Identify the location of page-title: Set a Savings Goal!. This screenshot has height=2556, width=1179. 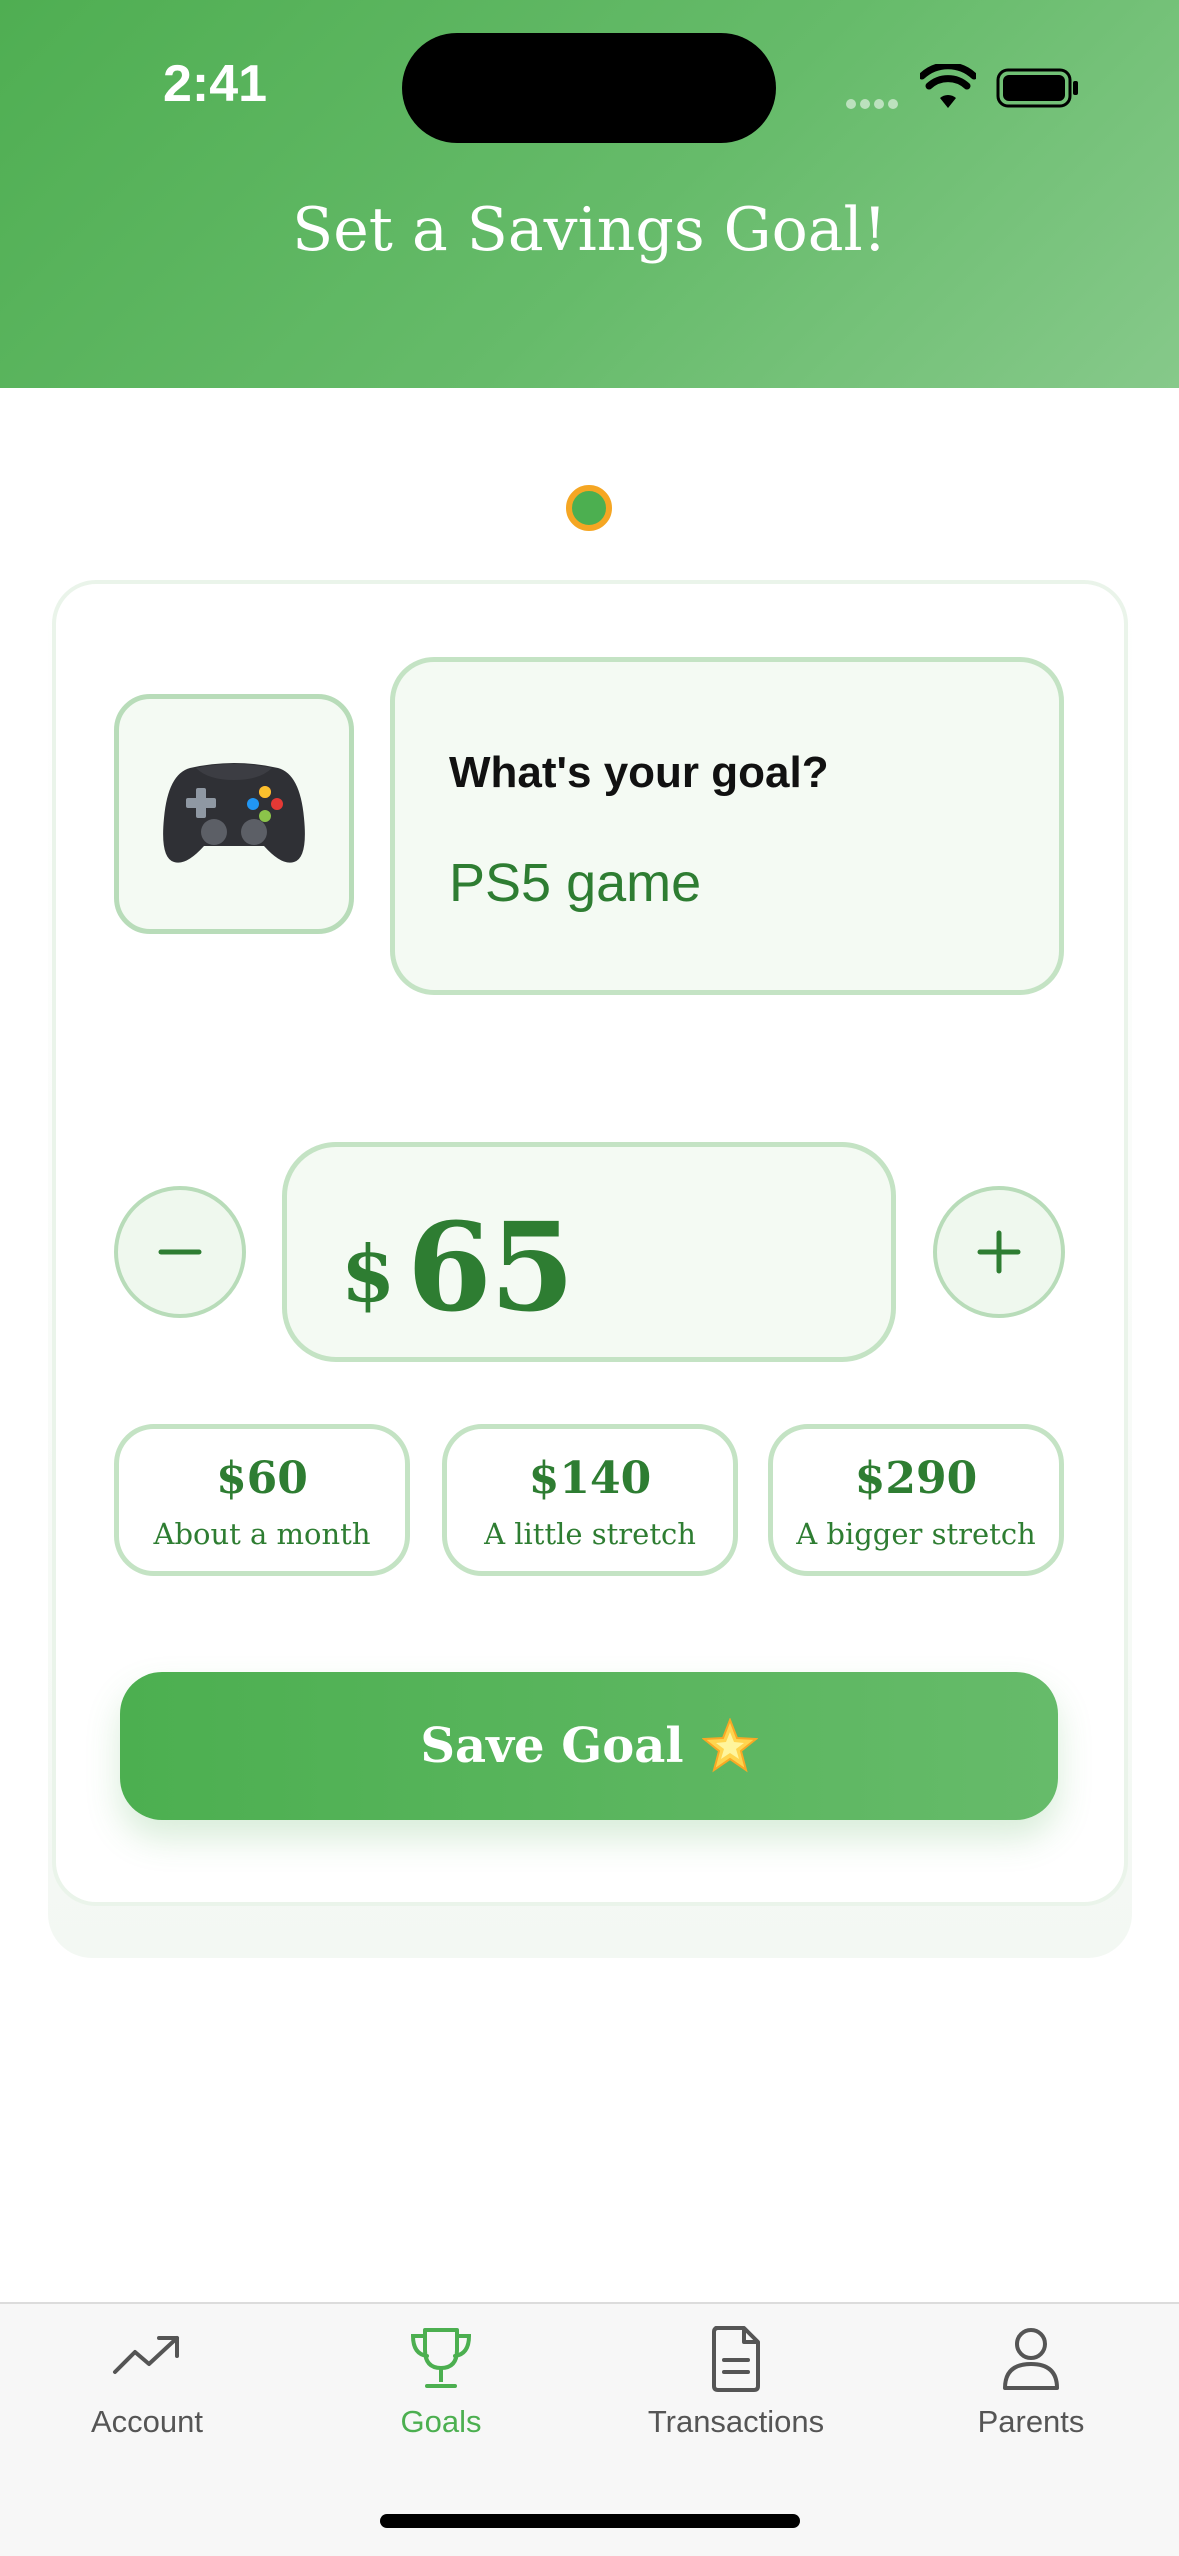
(589, 230).